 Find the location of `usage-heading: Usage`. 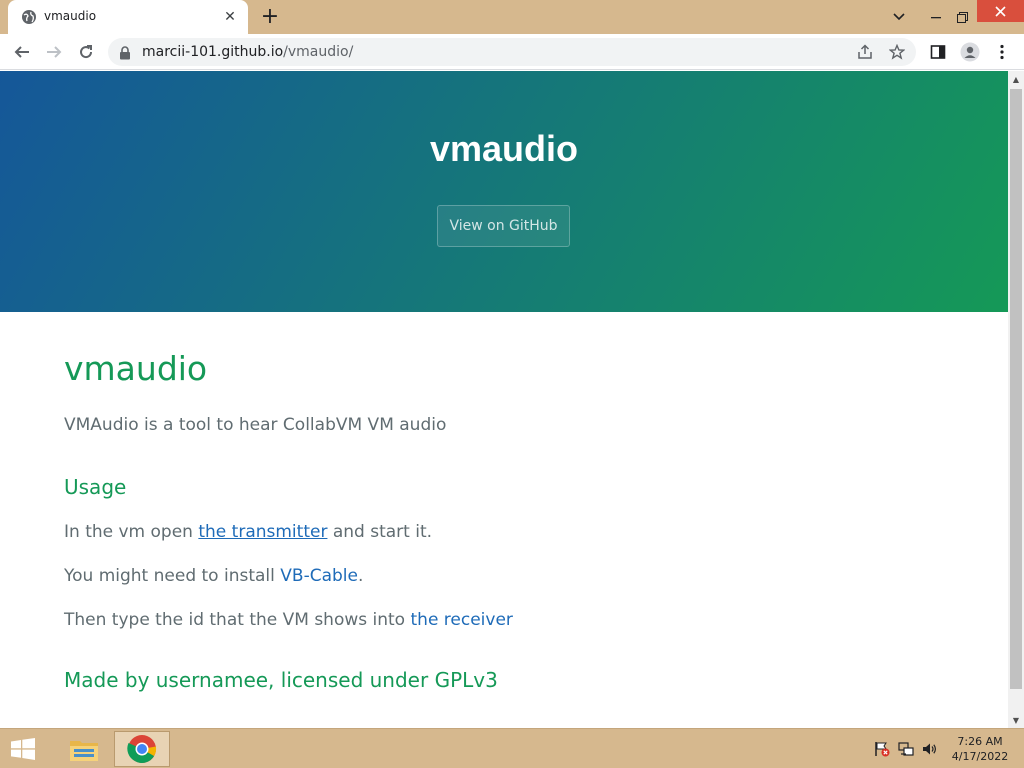

usage-heading: Usage is located at coordinates (95, 487).